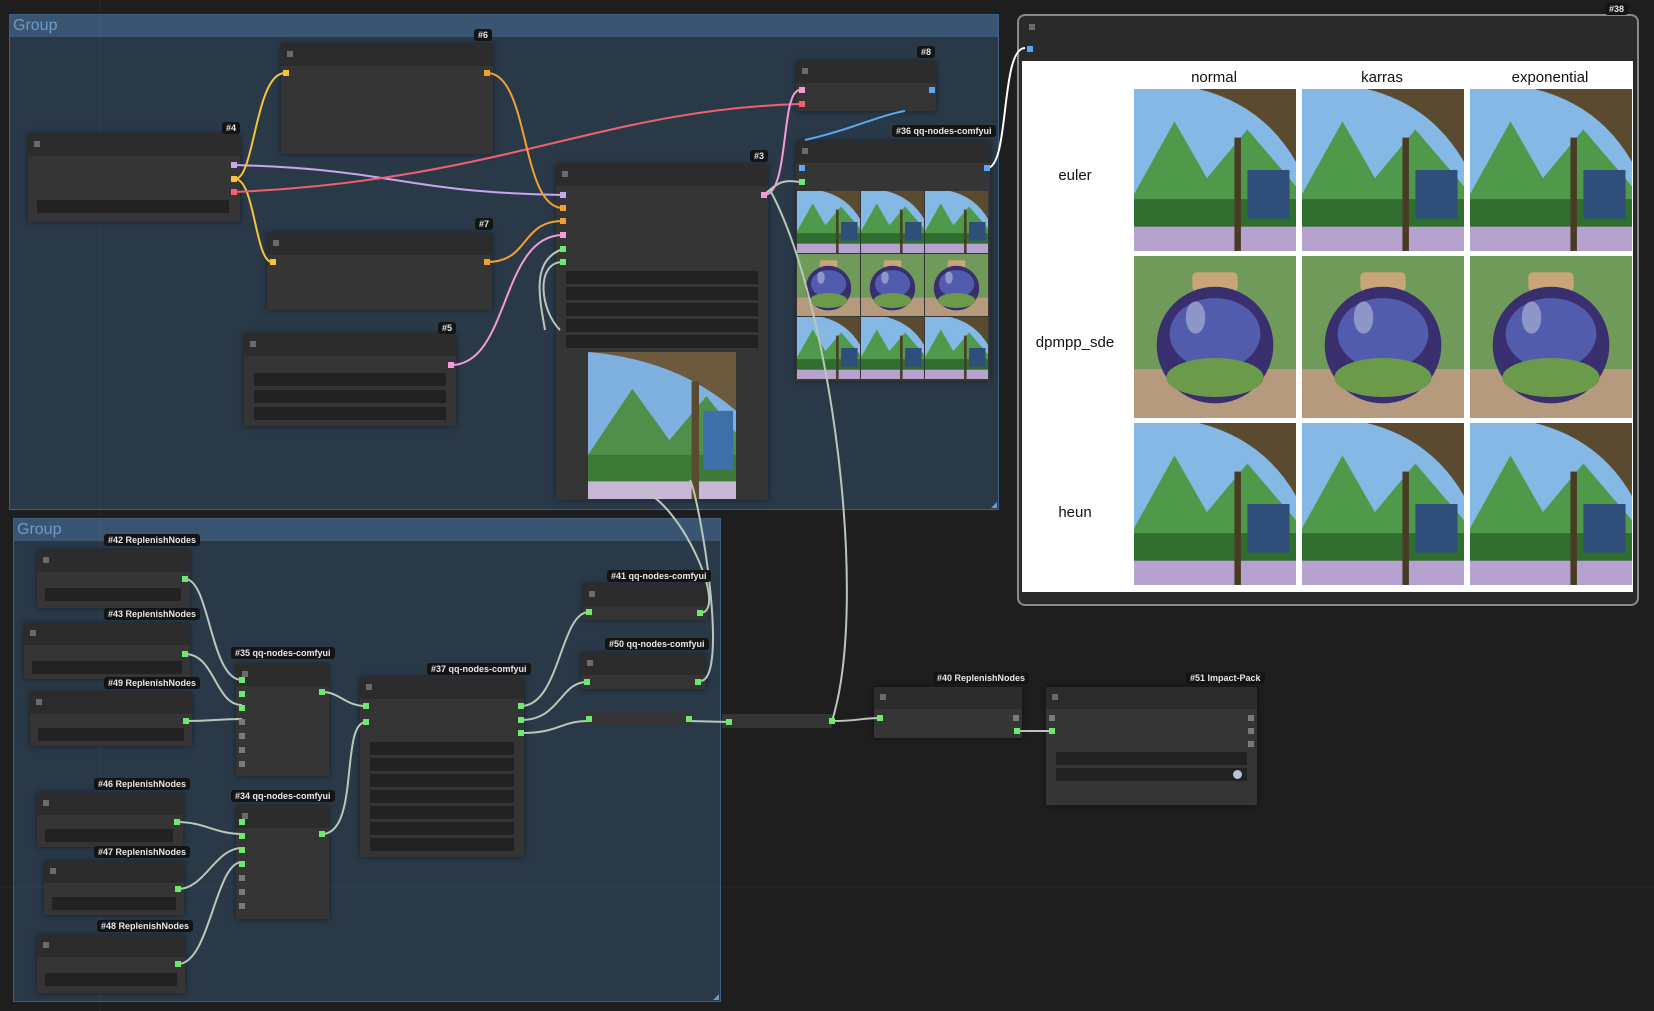 The height and width of the screenshot is (1011, 1654). Describe the element at coordinates (563, 235) in the screenshot. I see `latent-input-port` at that location.